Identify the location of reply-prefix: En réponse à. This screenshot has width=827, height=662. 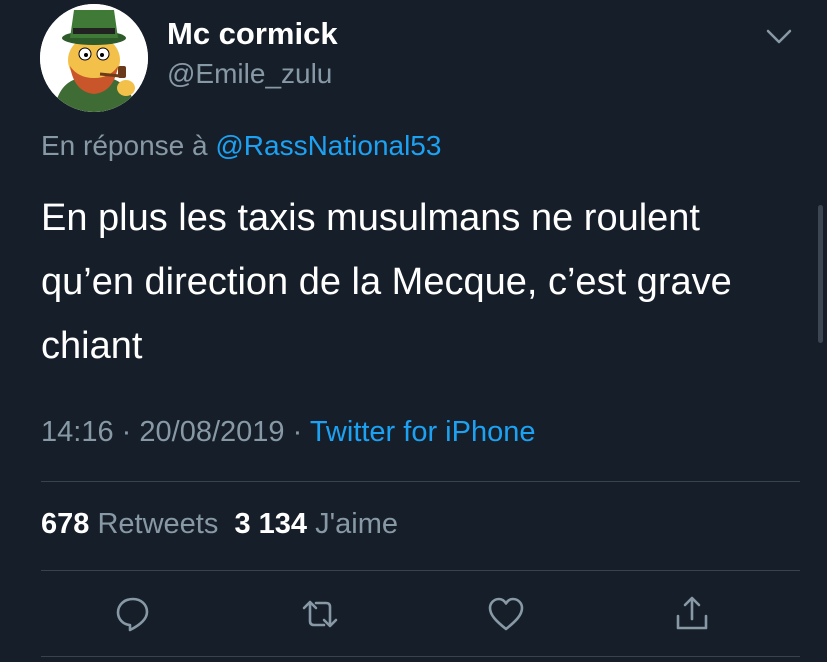
(124, 145).